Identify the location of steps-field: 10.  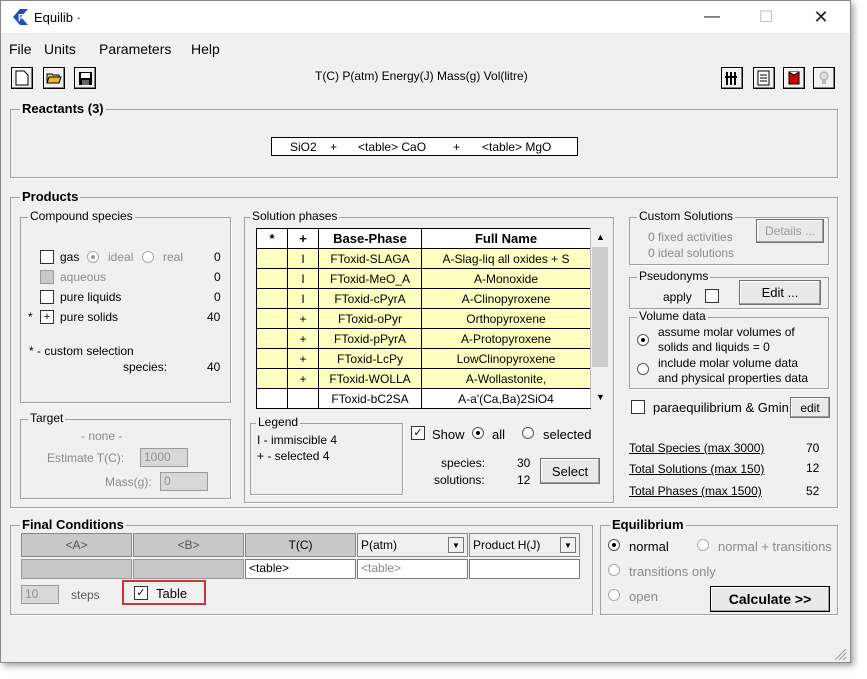
(40, 594).